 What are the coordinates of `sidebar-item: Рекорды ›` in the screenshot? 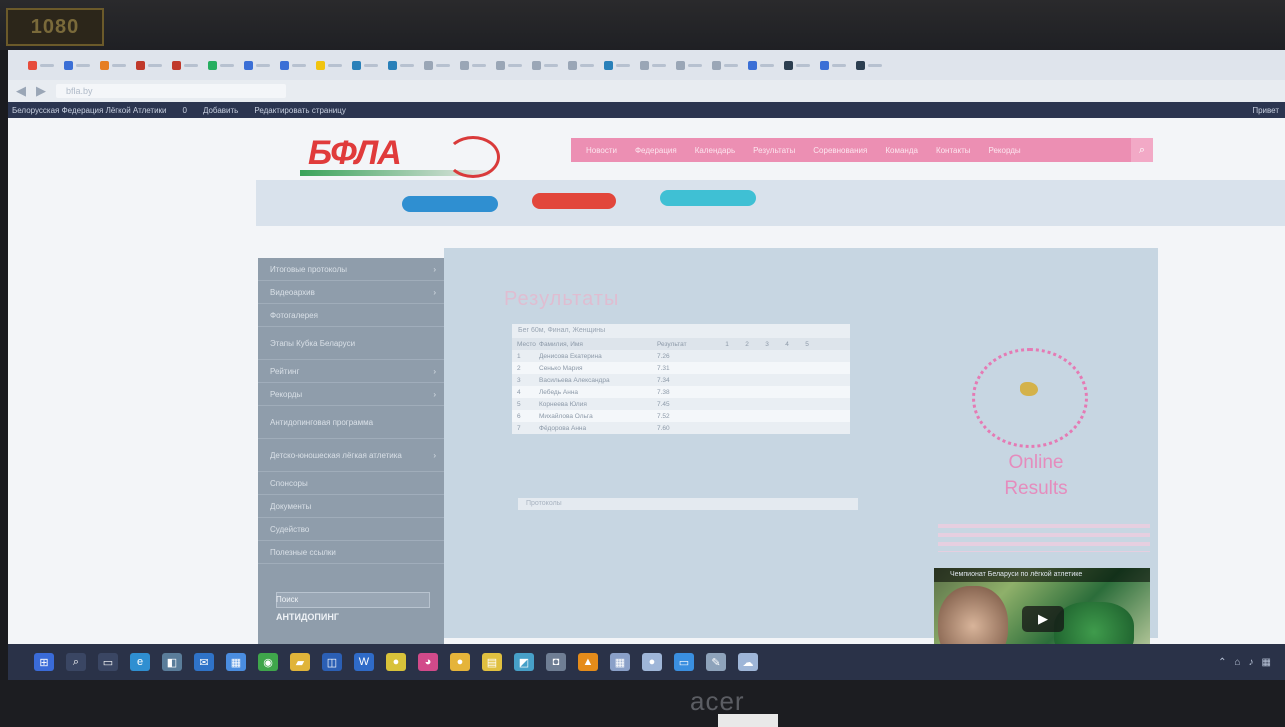 It's located at (351, 394).